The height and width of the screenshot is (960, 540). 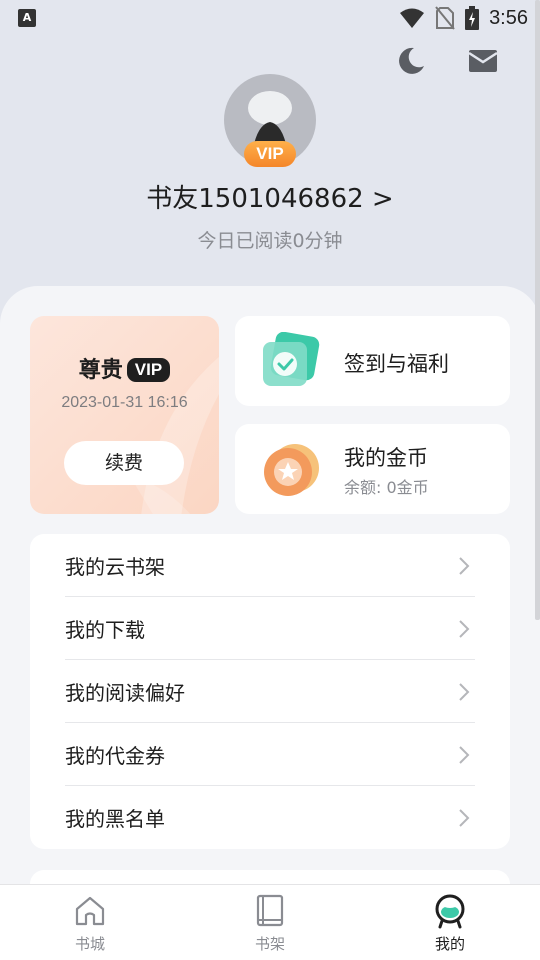 I want to click on vip-title: 尊贵 VIP, so click(x=124, y=368).